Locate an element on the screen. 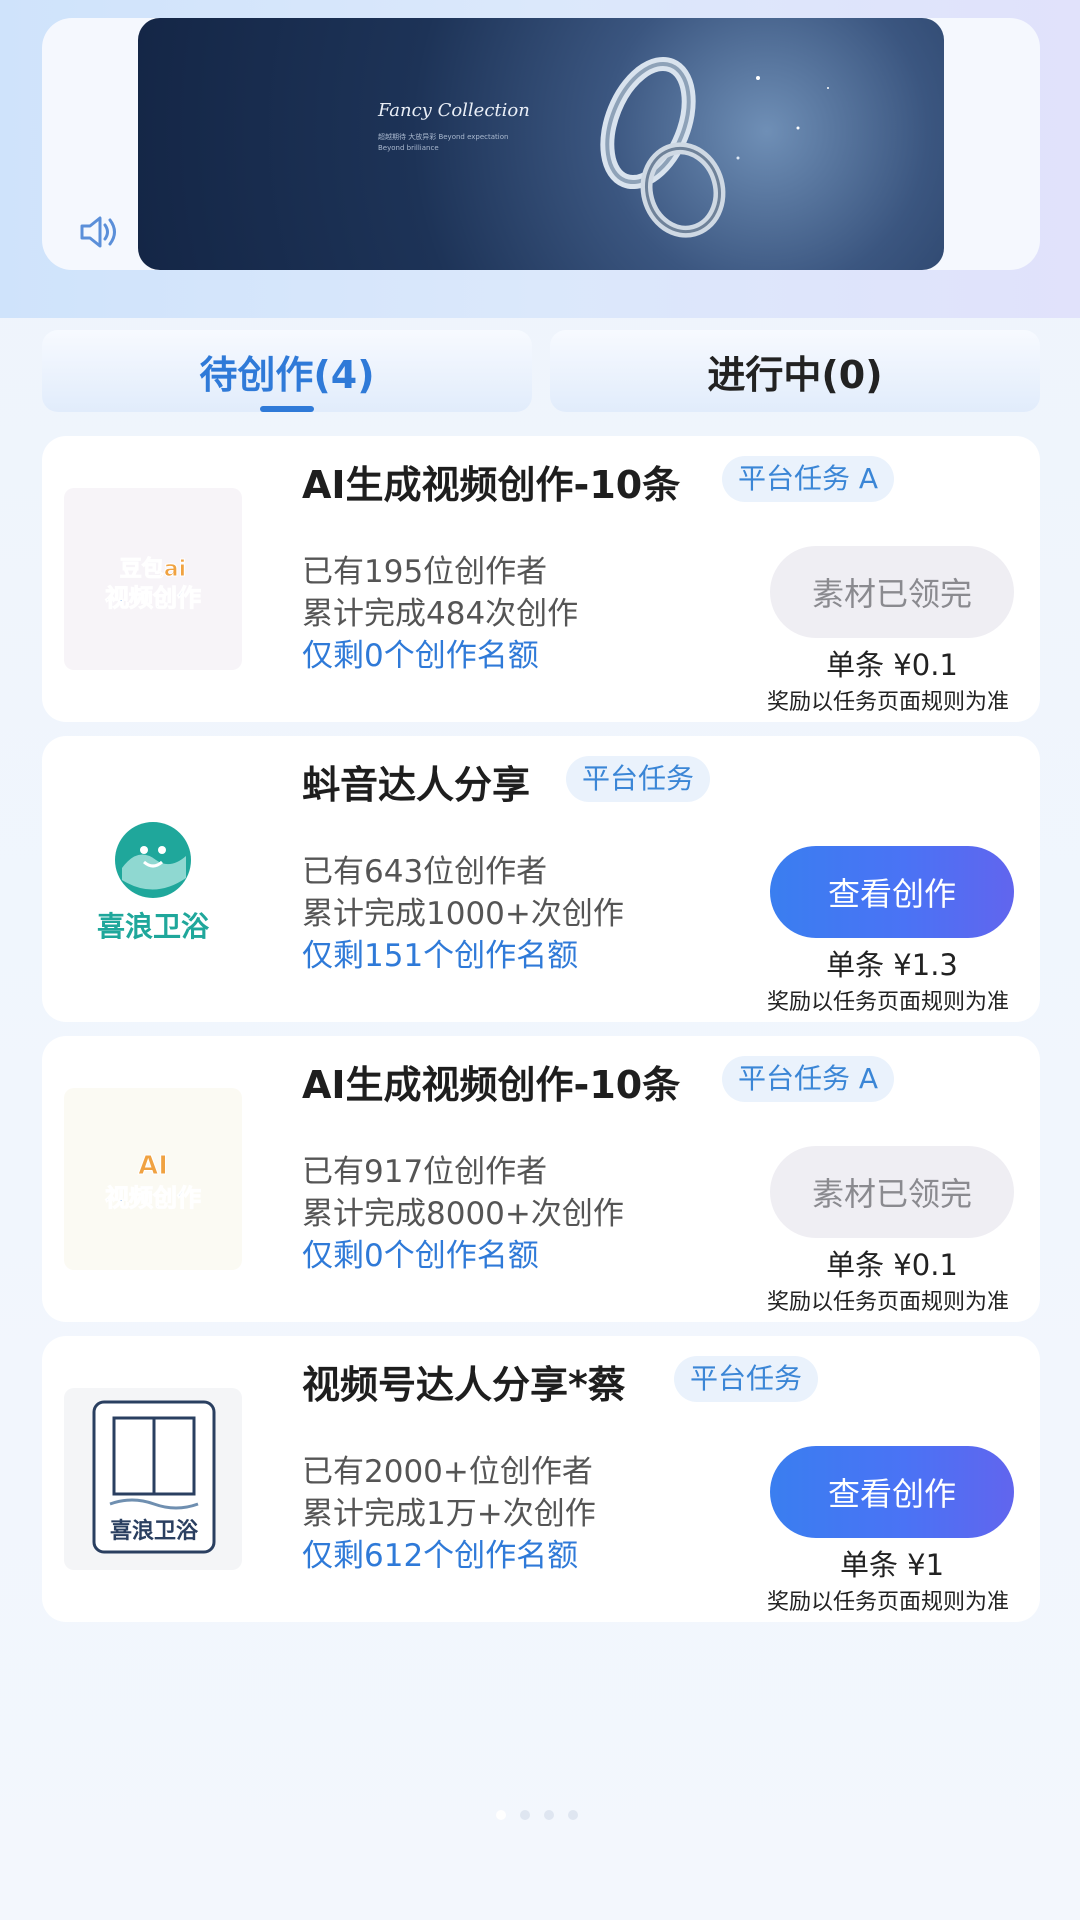 The image size is (1080, 1920). tab-pending: 待创作(4) is located at coordinates (287, 371).